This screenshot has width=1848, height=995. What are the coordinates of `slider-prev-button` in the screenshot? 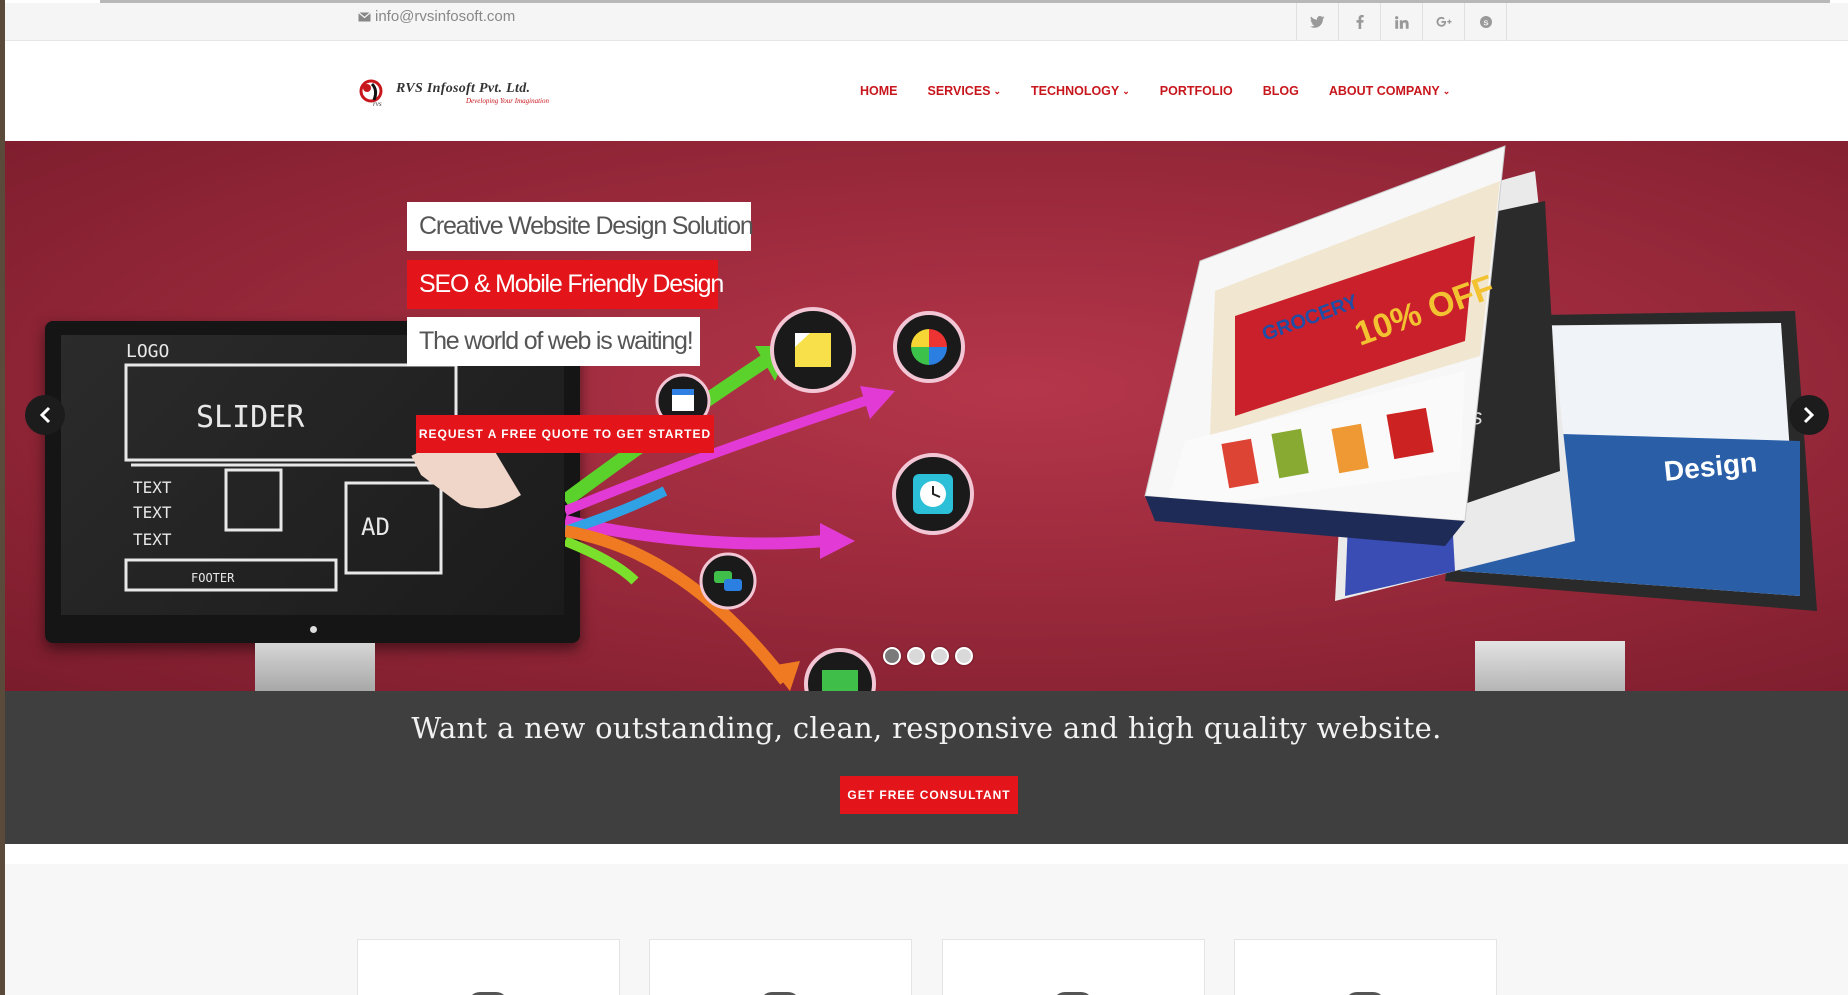 It's located at (45, 415).